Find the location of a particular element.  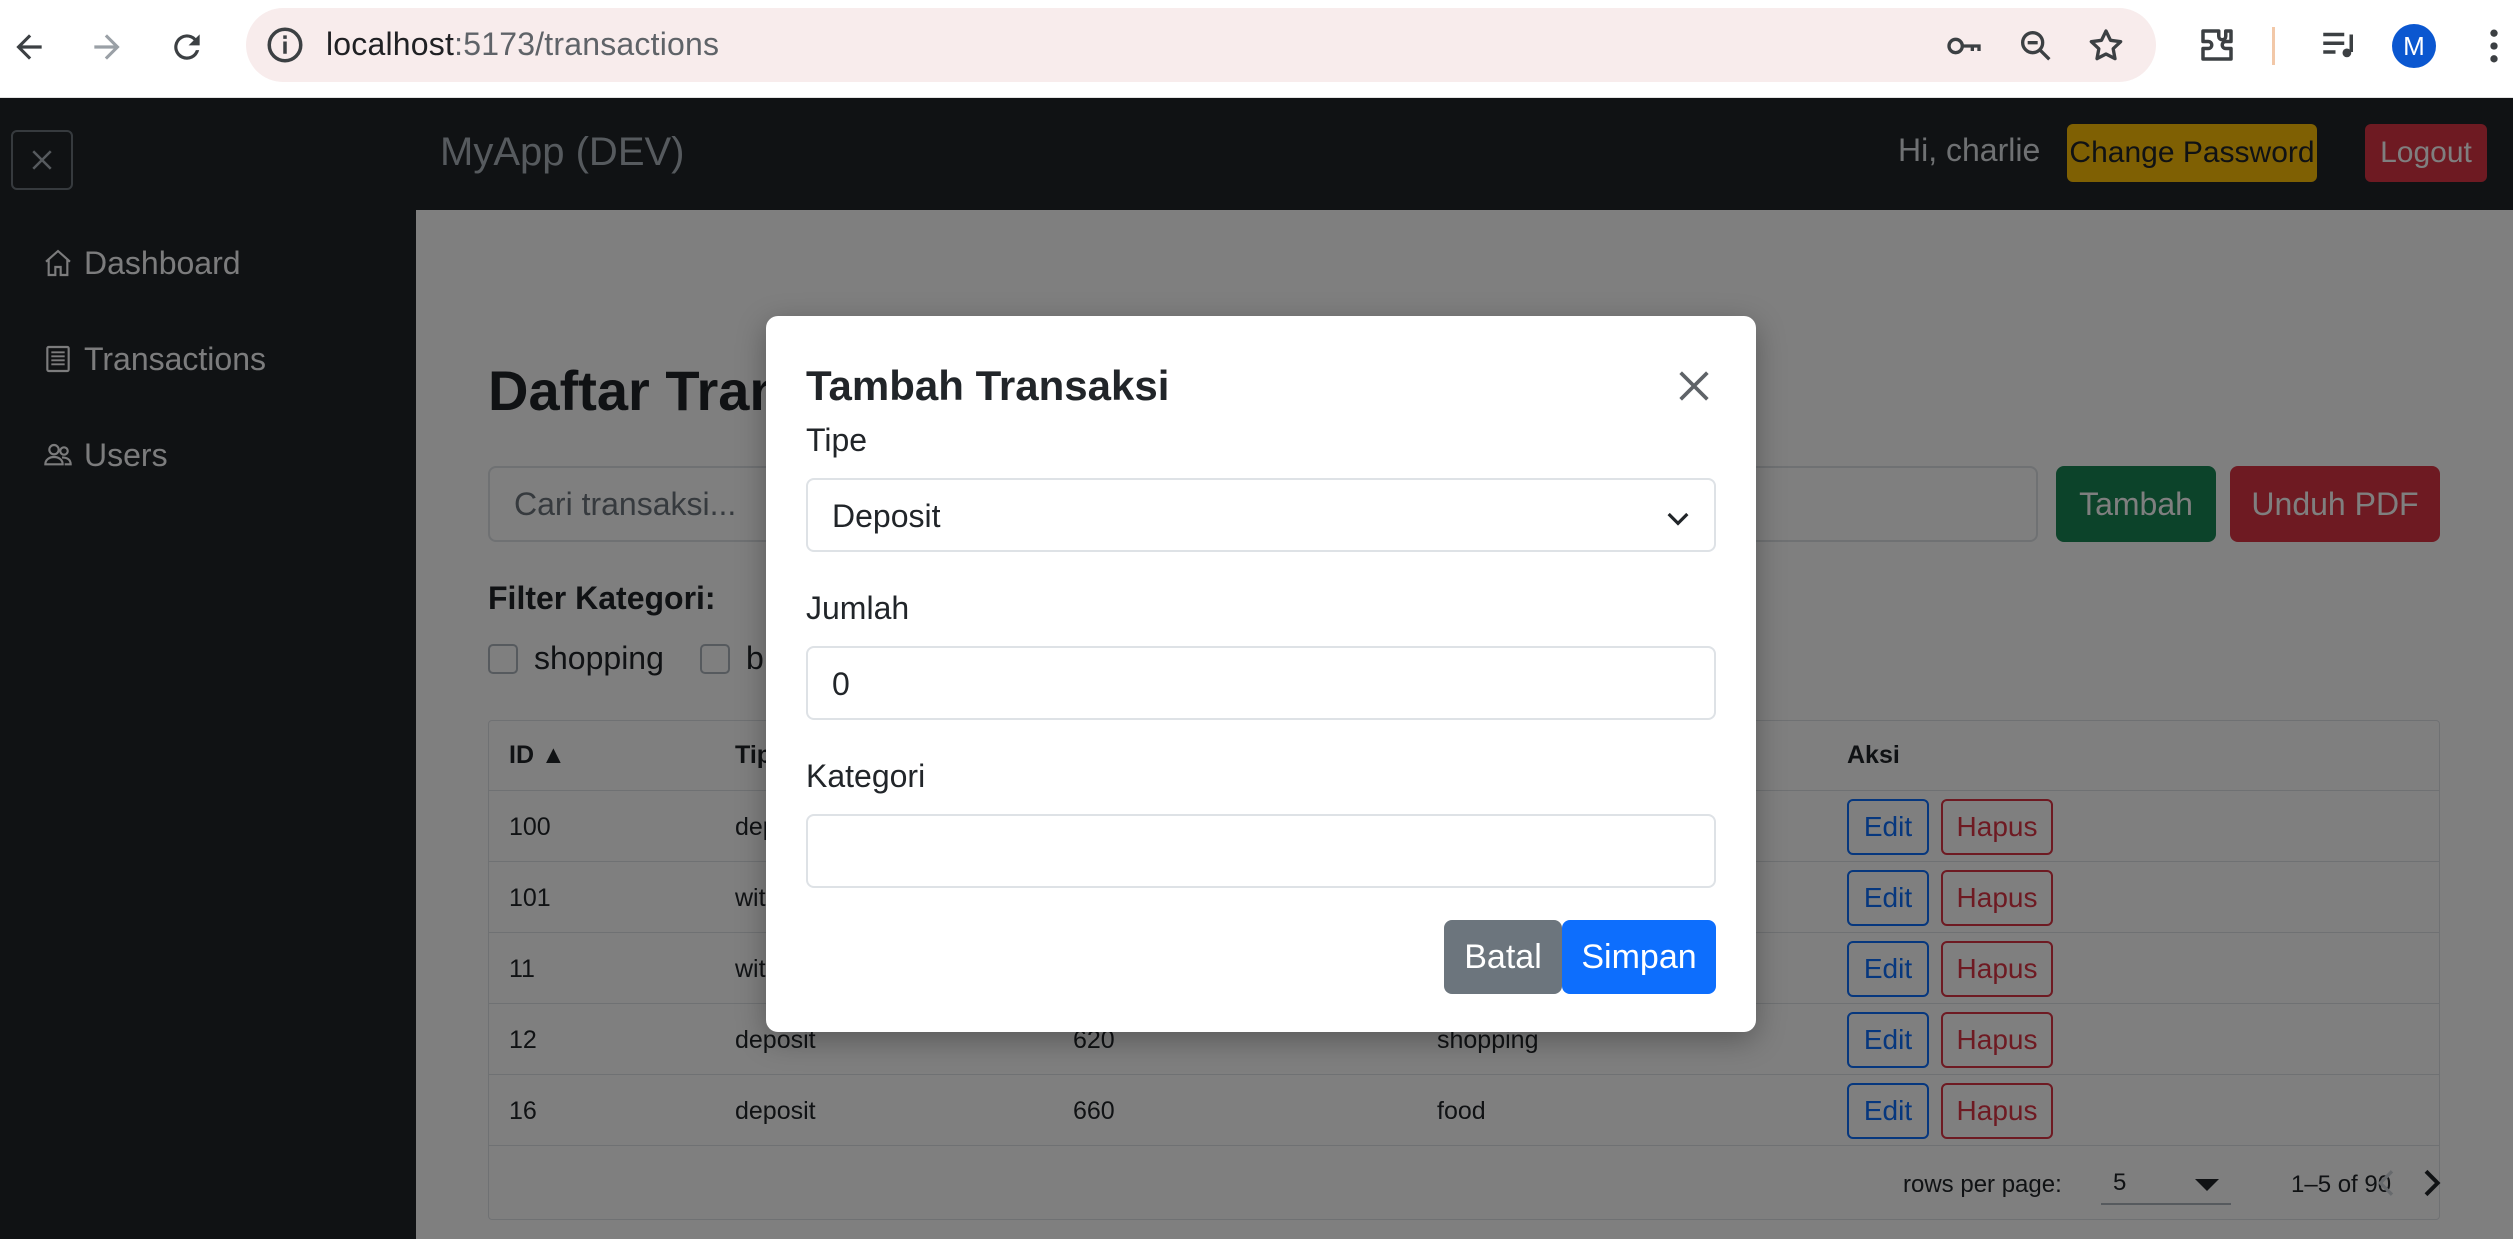

type-label: Tipe is located at coordinates (837, 440).